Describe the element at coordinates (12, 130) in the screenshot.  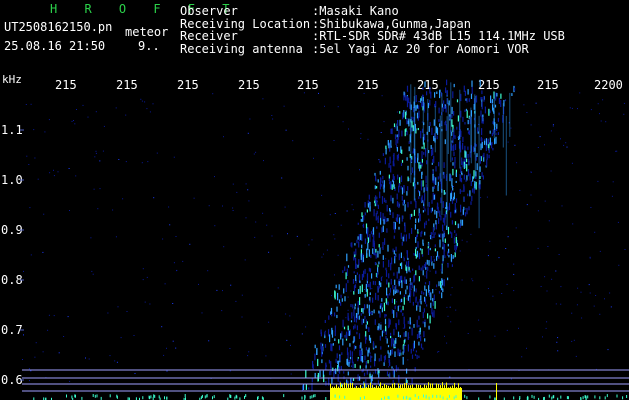
I see `y-tick-label: 1.1` at that location.